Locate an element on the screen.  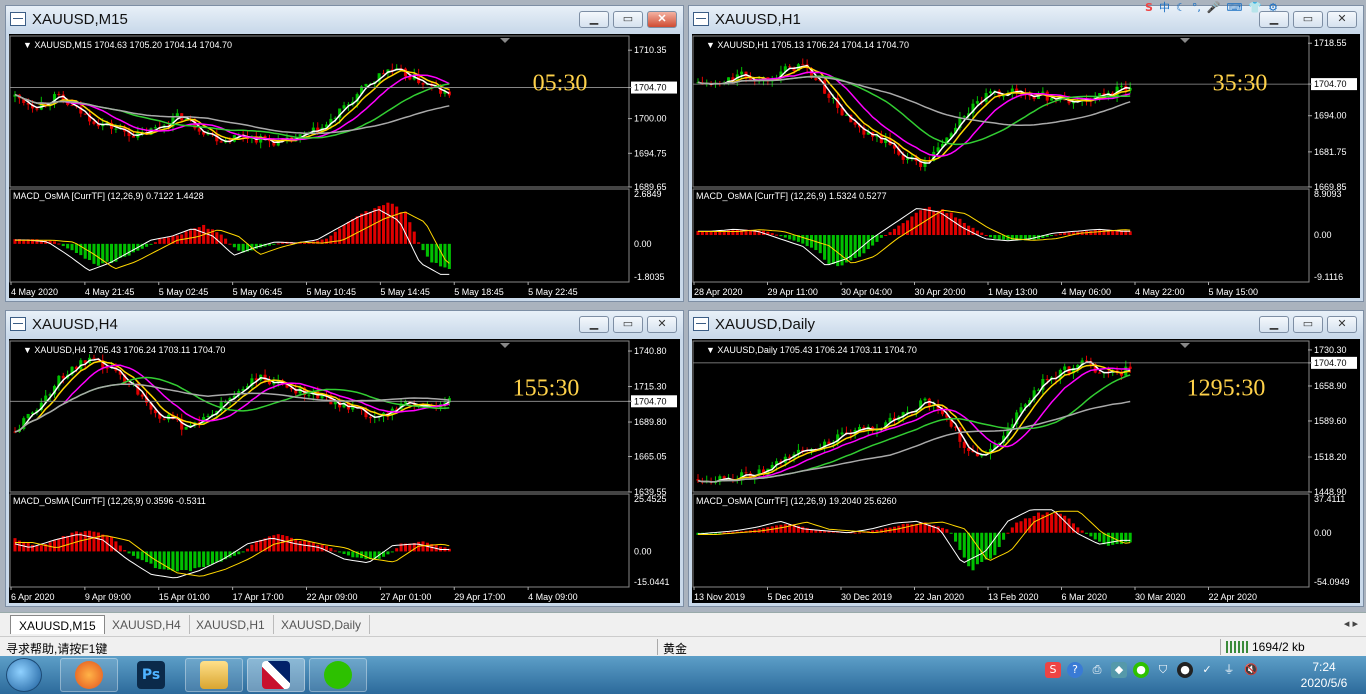
time-tick-label: 17 Apr 17:00 is located at coordinates (258, 597).